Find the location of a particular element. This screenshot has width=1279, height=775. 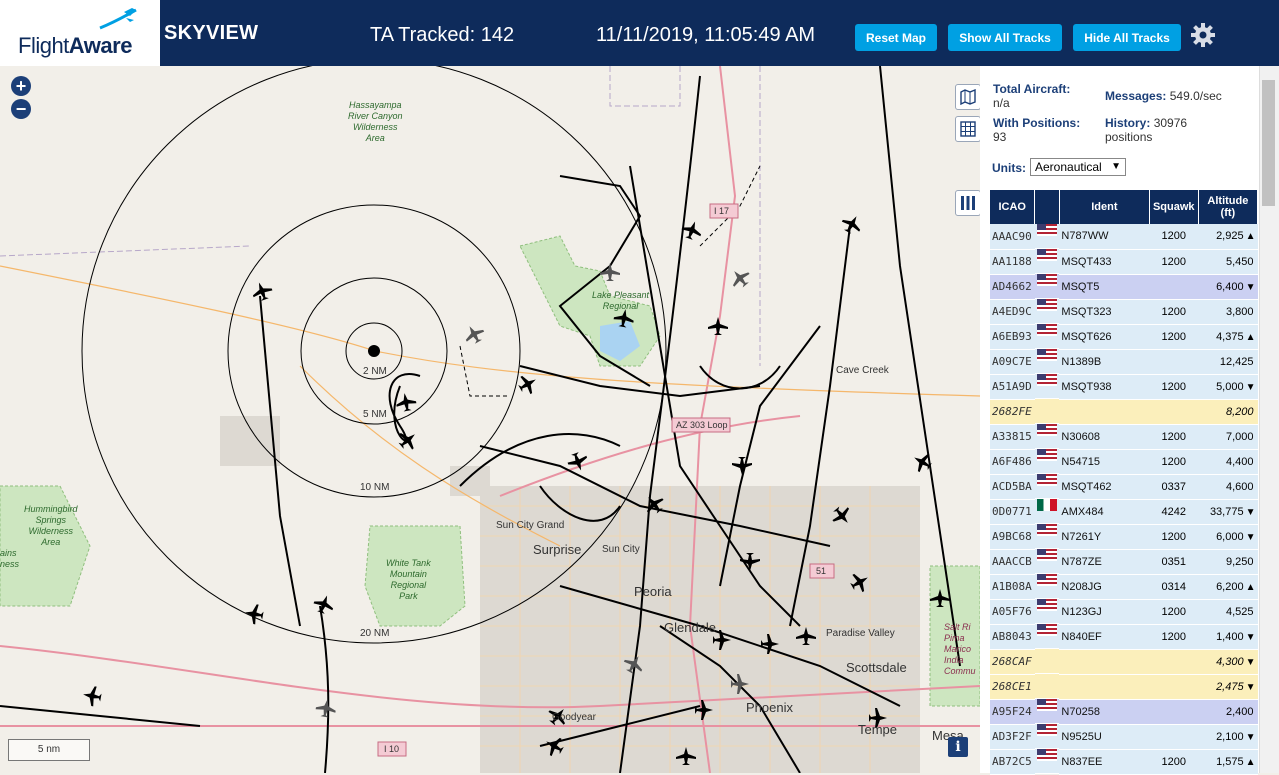

column-header-squawk: Squawk is located at coordinates (1174, 207).